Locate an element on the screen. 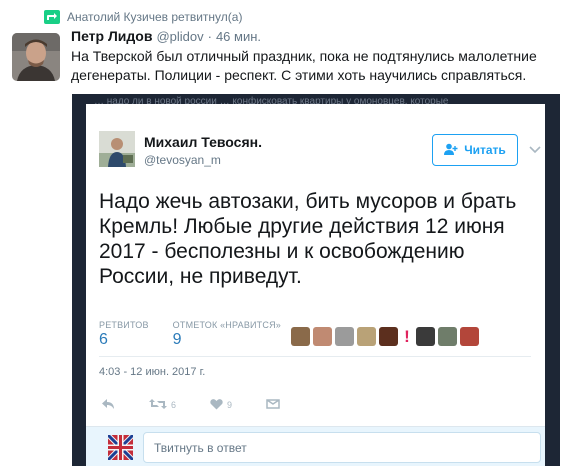 This screenshot has width=570, height=469. reply-area: Твитнуть в ответ is located at coordinates (315, 446).